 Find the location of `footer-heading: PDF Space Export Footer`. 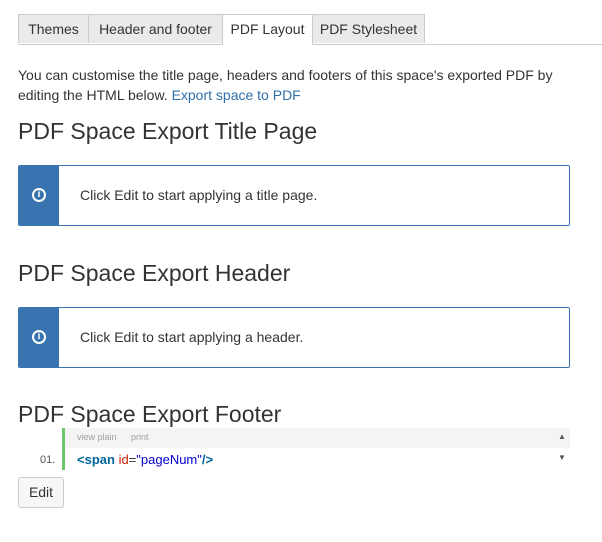

footer-heading: PDF Space Export Footer is located at coordinates (150, 414).